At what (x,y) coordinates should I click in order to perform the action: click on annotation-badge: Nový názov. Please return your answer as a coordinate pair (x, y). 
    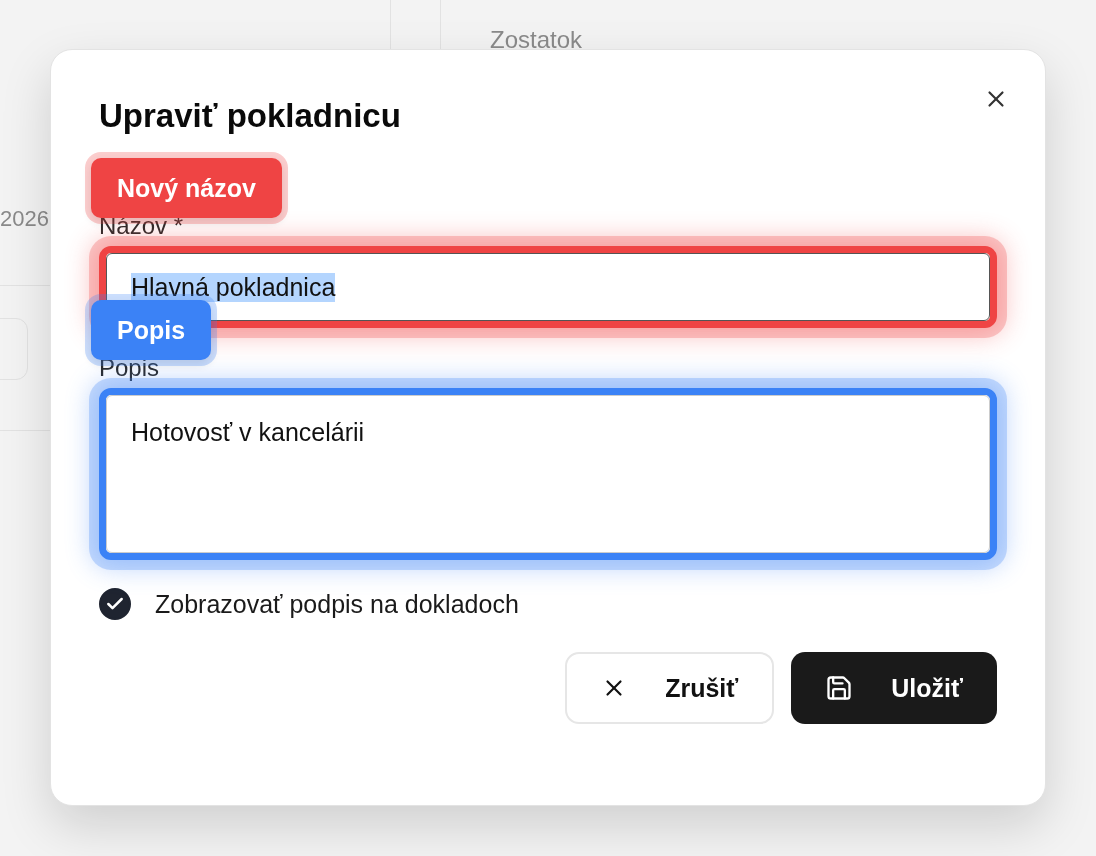
    Looking at the image, I should click on (186, 188).